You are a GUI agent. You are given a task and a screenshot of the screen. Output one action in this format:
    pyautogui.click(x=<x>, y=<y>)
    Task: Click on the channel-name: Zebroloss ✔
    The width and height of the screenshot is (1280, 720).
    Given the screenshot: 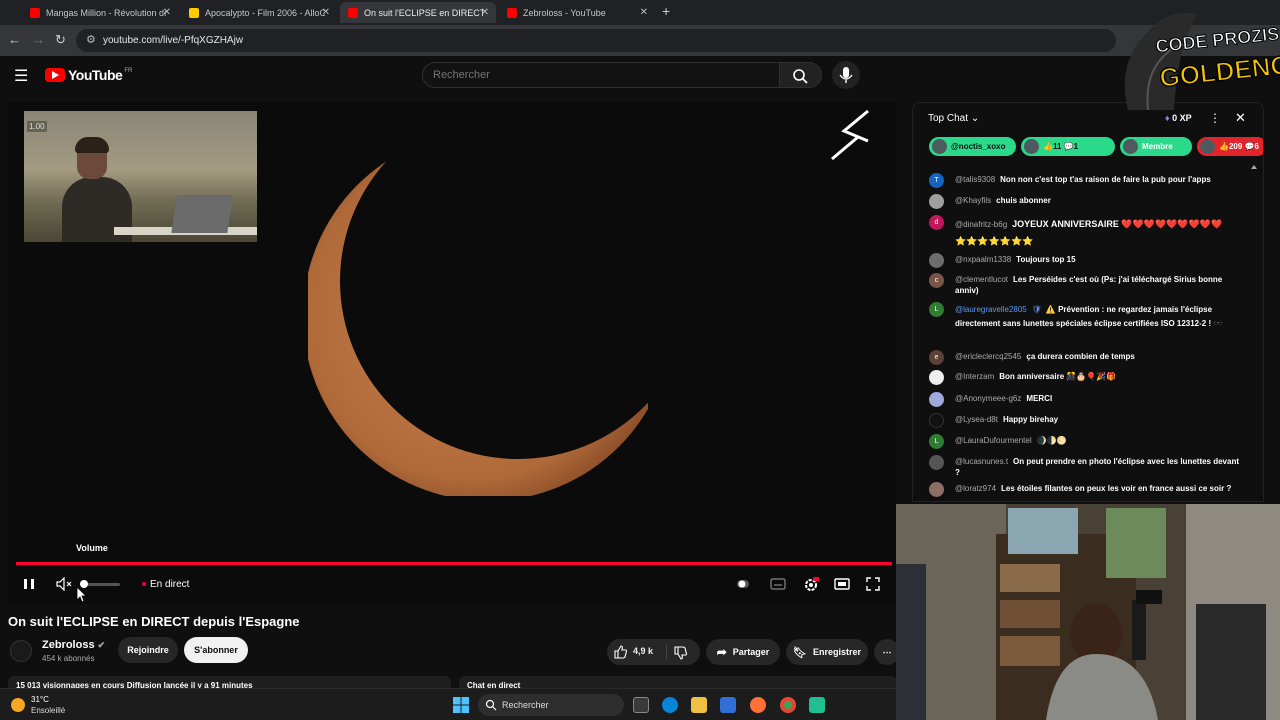 What is the action you would take?
    pyautogui.click(x=73, y=645)
    